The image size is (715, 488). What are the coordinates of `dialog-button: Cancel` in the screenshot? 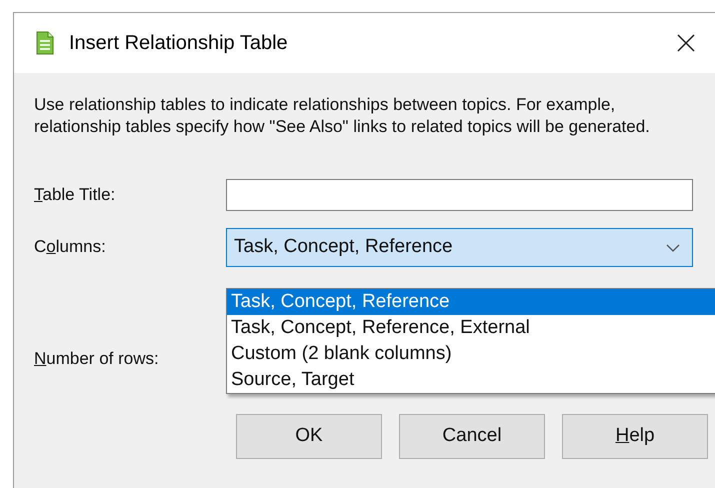 It's located at (472, 436).